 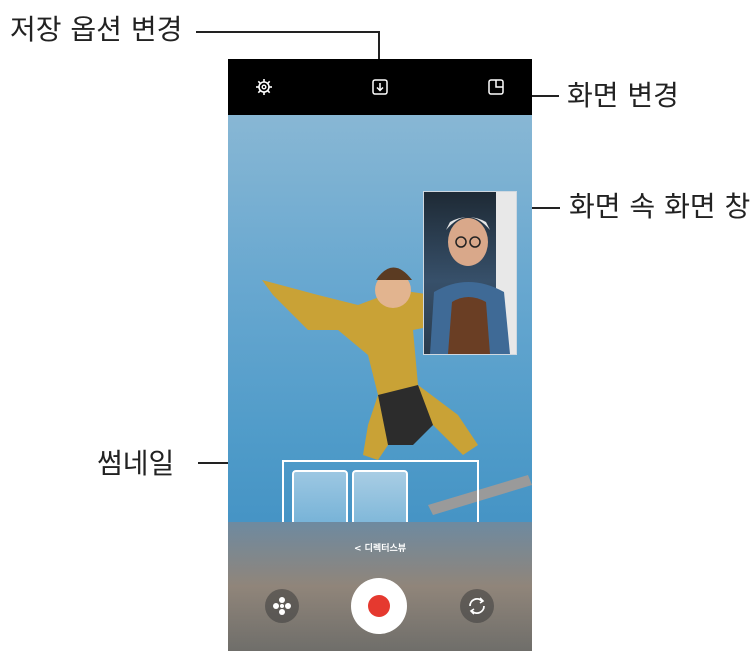 What do you see at coordinates (287, 32) in the screenshot?
I see `callout-line-save-h` at bounding box center [287, 32].